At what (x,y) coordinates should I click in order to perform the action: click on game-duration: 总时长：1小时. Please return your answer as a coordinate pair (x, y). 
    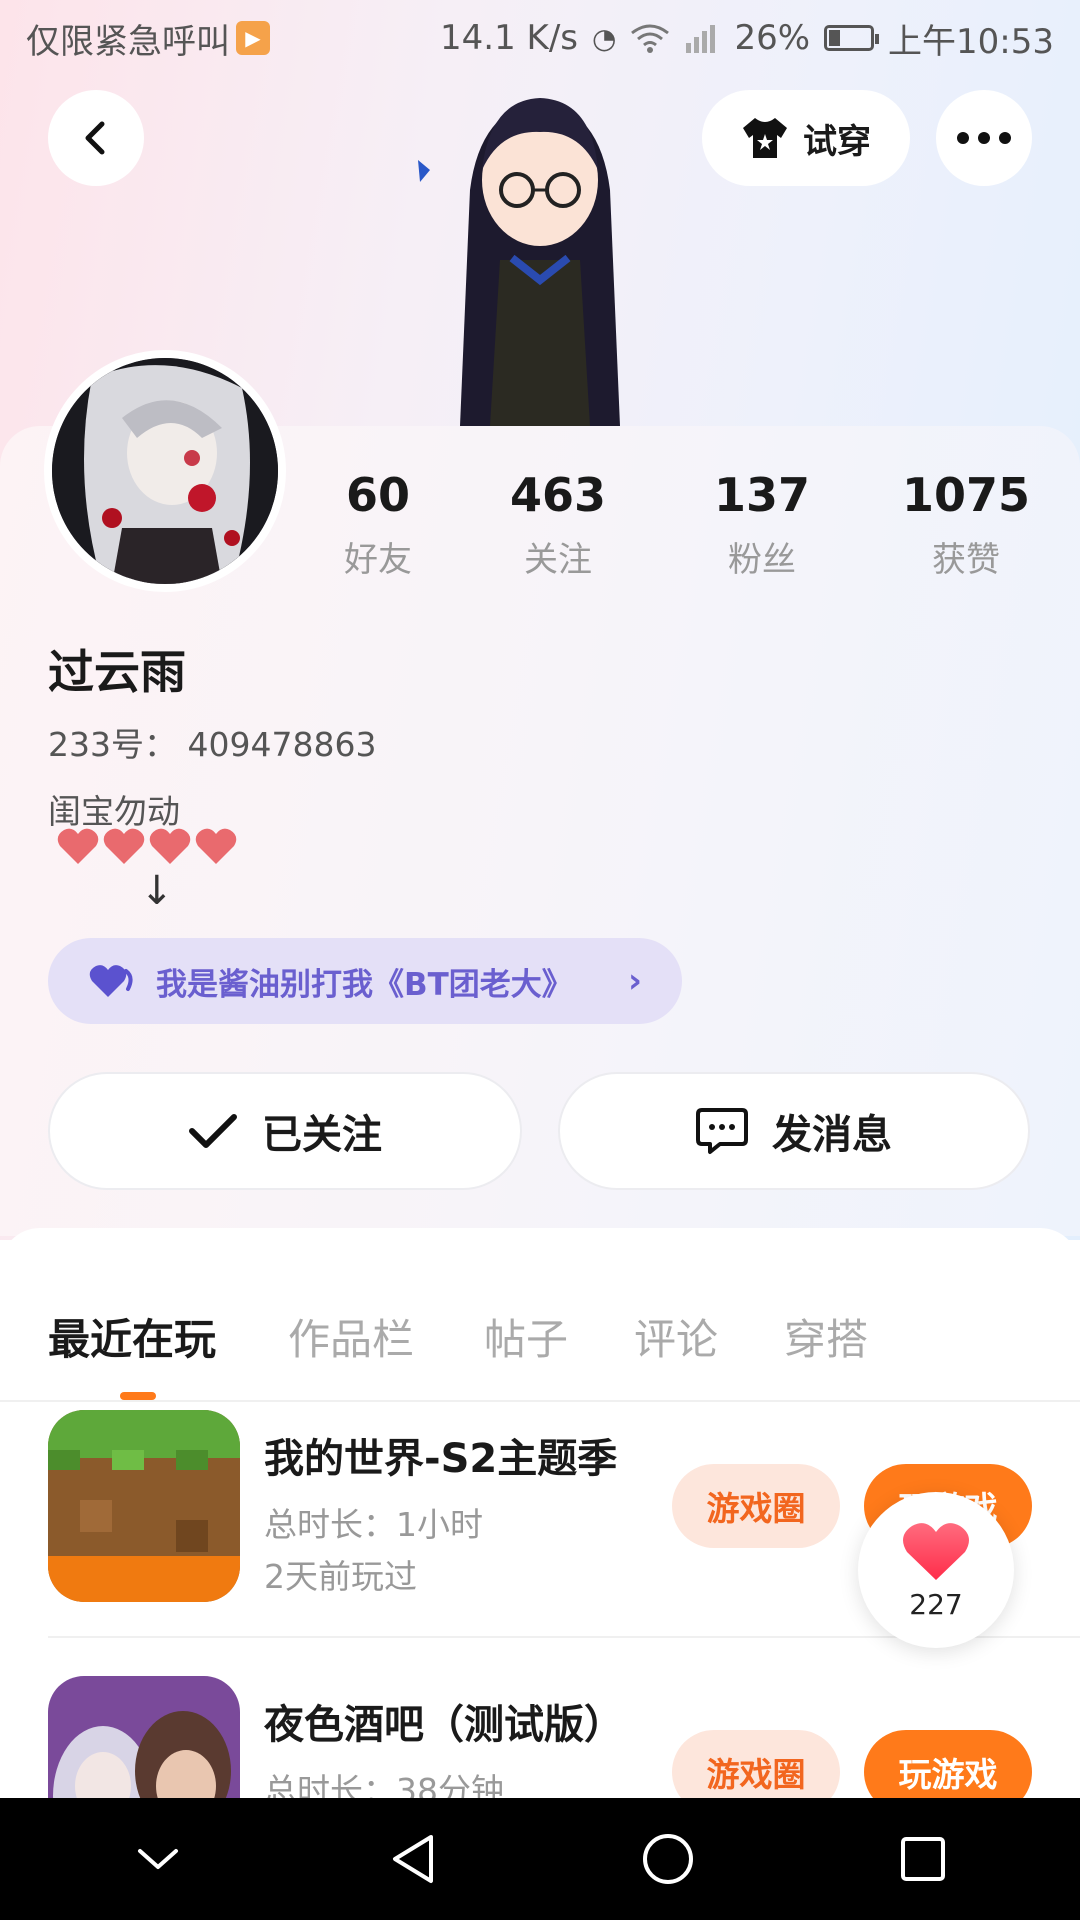
    Looking at the image, I should click on (373, 1524).